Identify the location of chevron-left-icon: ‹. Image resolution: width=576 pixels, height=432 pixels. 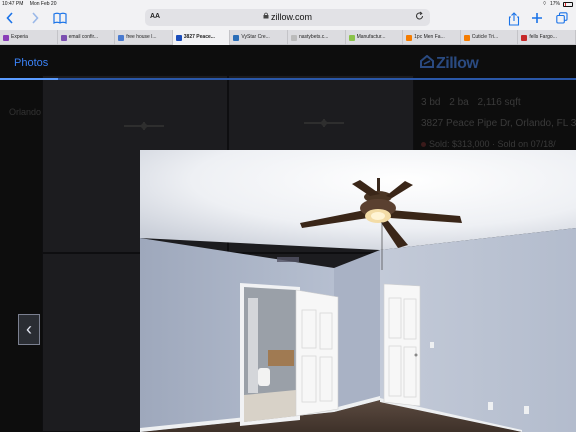
(29, 329).